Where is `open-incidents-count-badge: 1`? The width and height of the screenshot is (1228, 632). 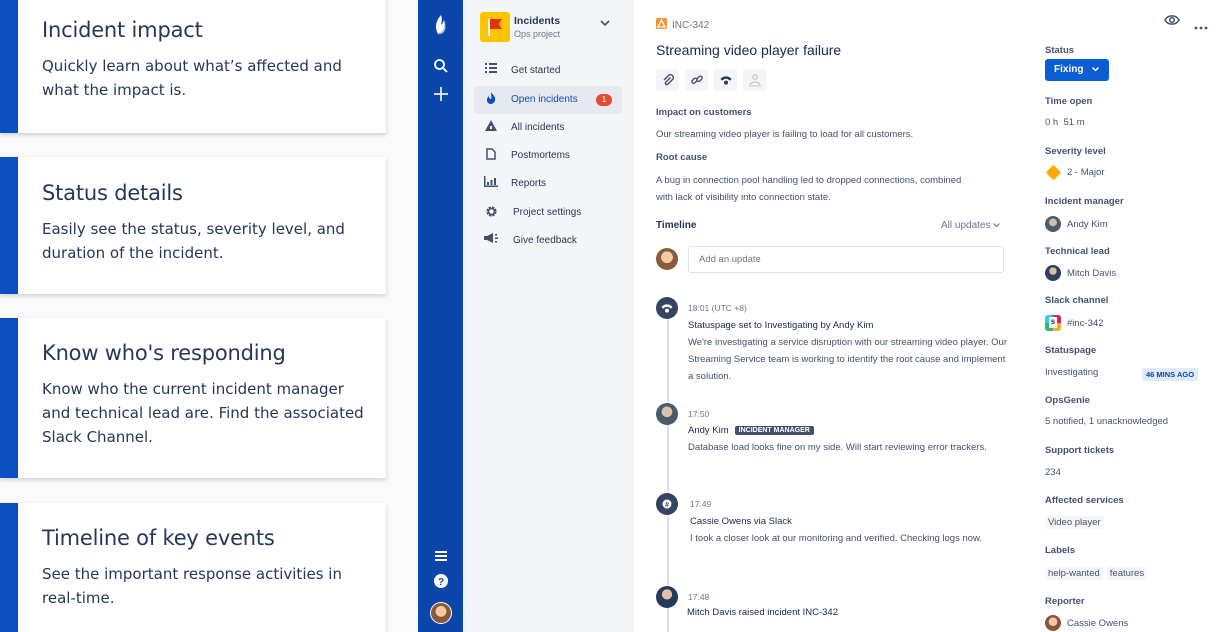
open-incidents-count-badge: 1 is located at coordinates (604, 100).